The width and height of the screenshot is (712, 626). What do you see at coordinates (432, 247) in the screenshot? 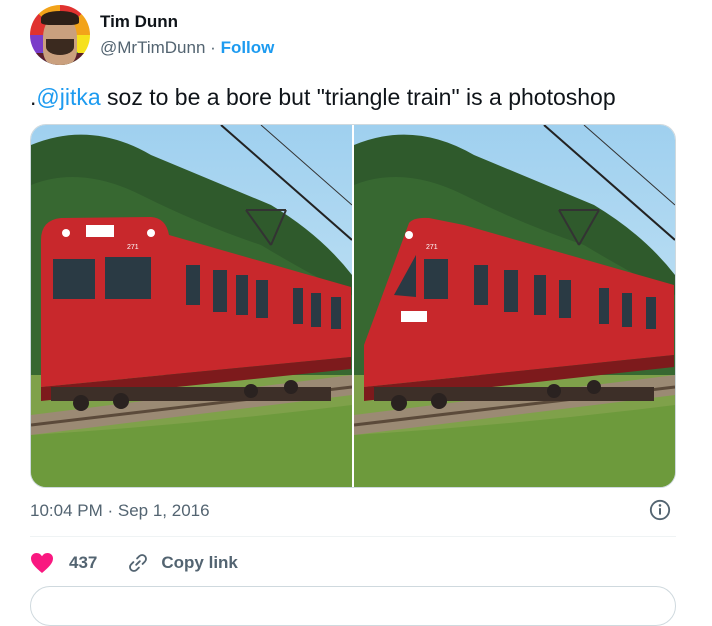
I see `car-number-right: 271` at bounding box center [432, 247].